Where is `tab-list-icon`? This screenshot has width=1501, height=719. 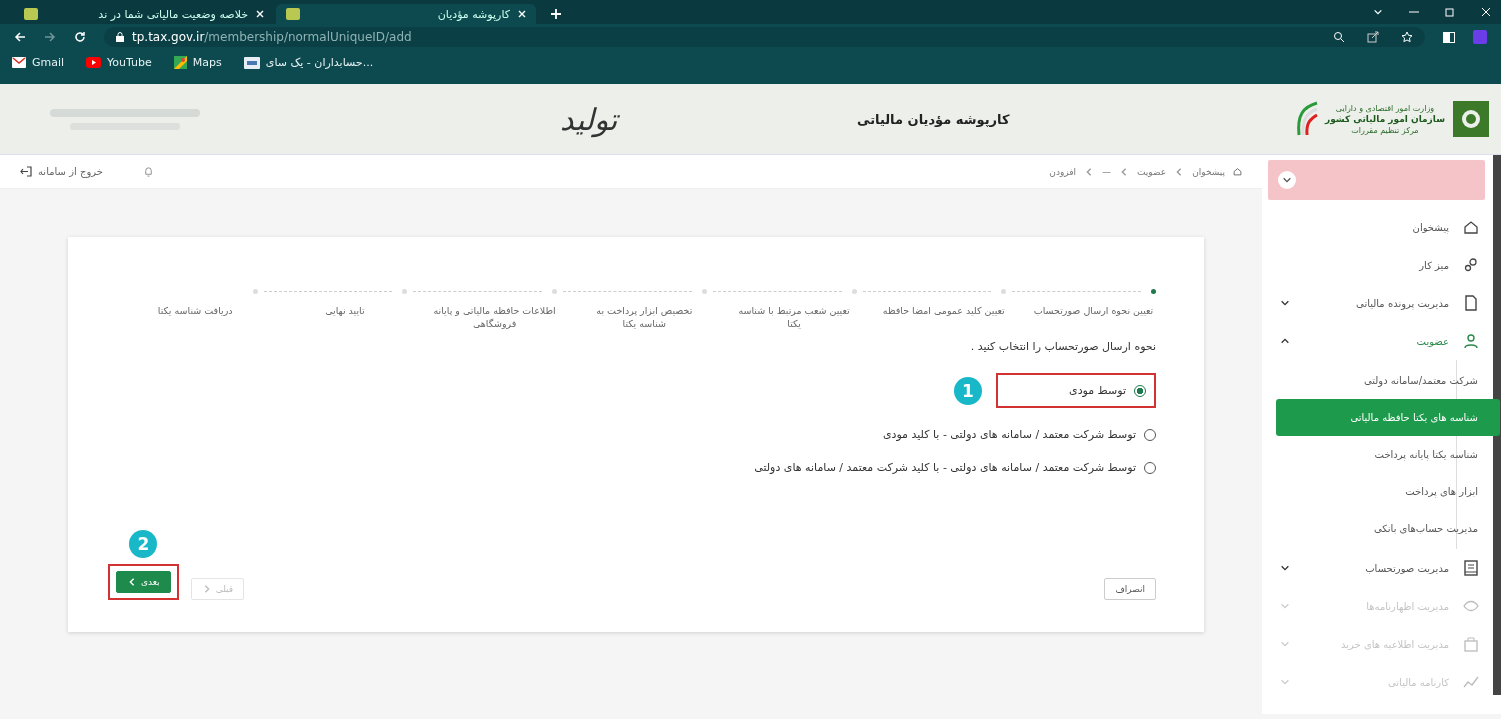 tab-list-icon is located at coordinates (1378, 12).